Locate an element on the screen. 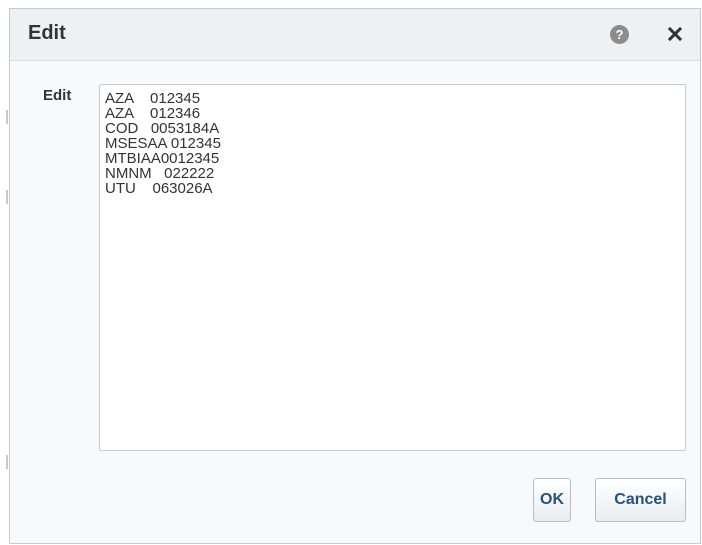  edit-field-label: Edit is located at coordinates (57, 95).